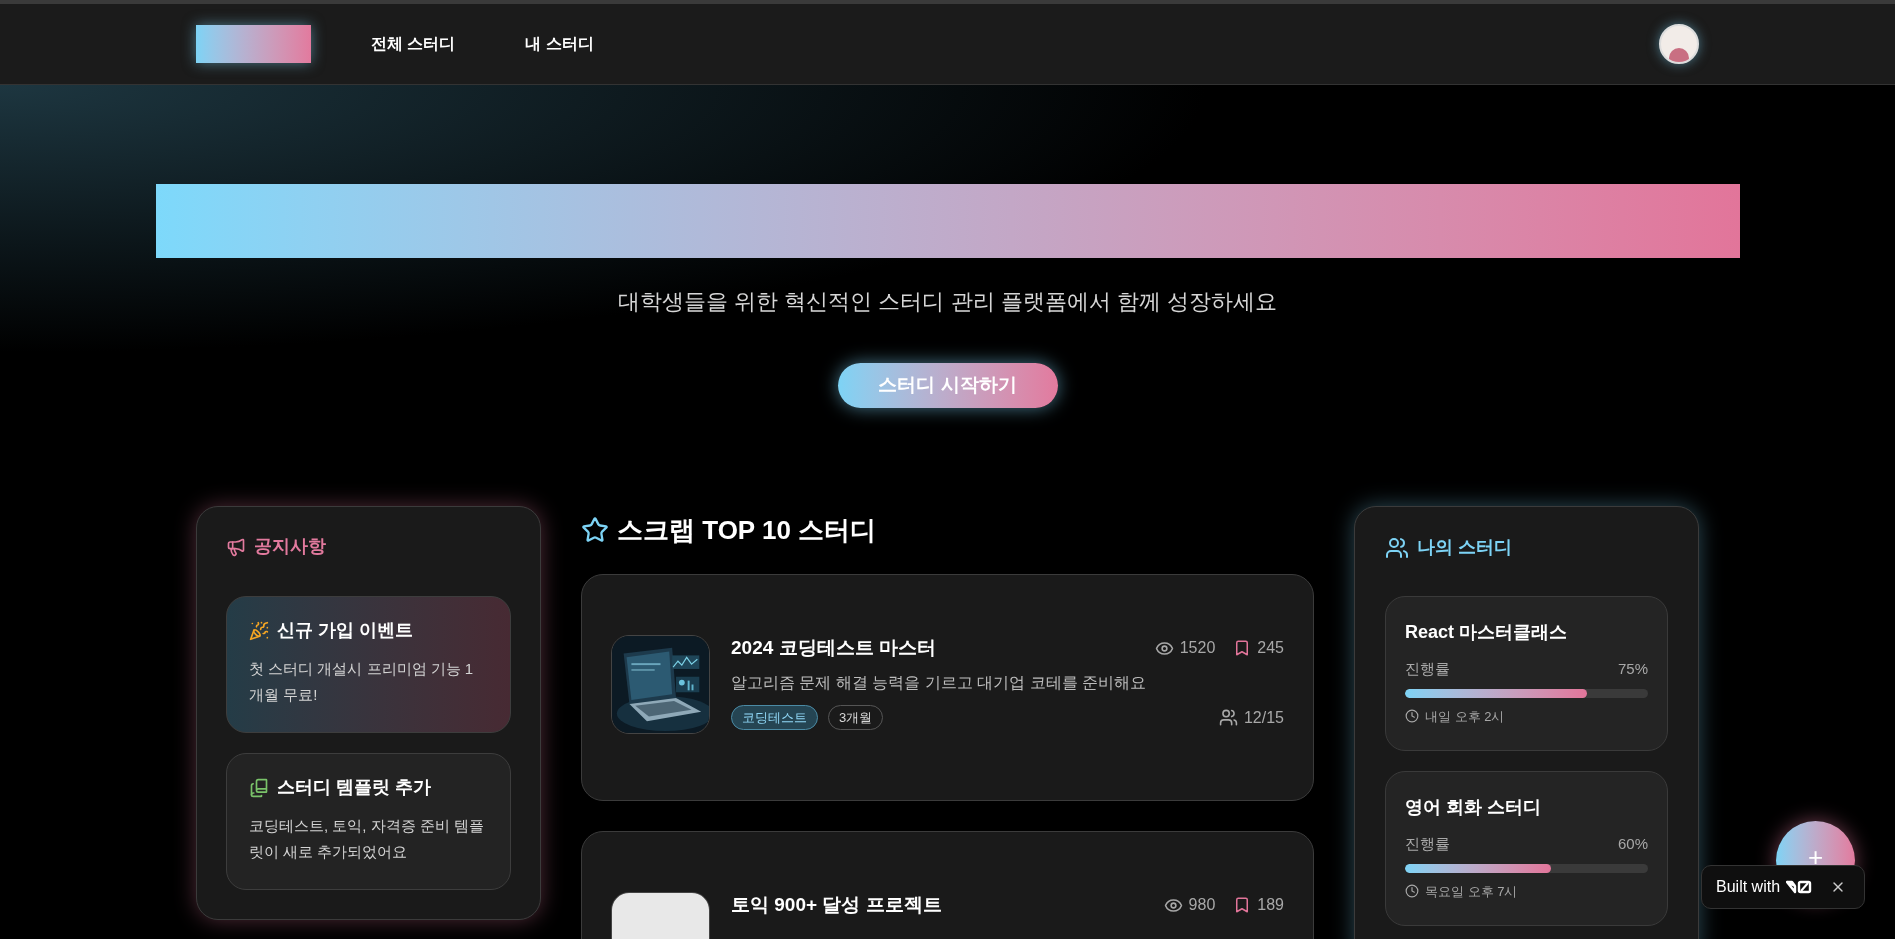 The height and width of the screenshot is (939, 1895). I want to click on progress-percent: 75%, so click(1632, 669).